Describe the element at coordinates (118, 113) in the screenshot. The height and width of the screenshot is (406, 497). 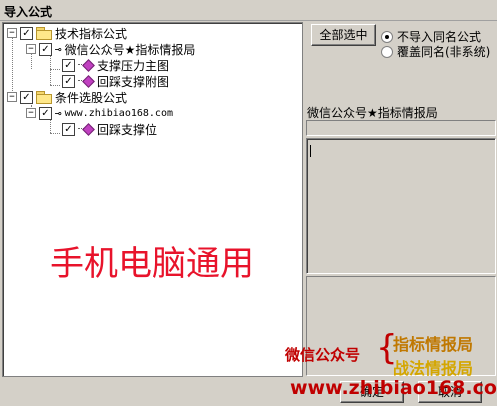
I see `tree-item-label: www.zhibiao168.com` at that location.